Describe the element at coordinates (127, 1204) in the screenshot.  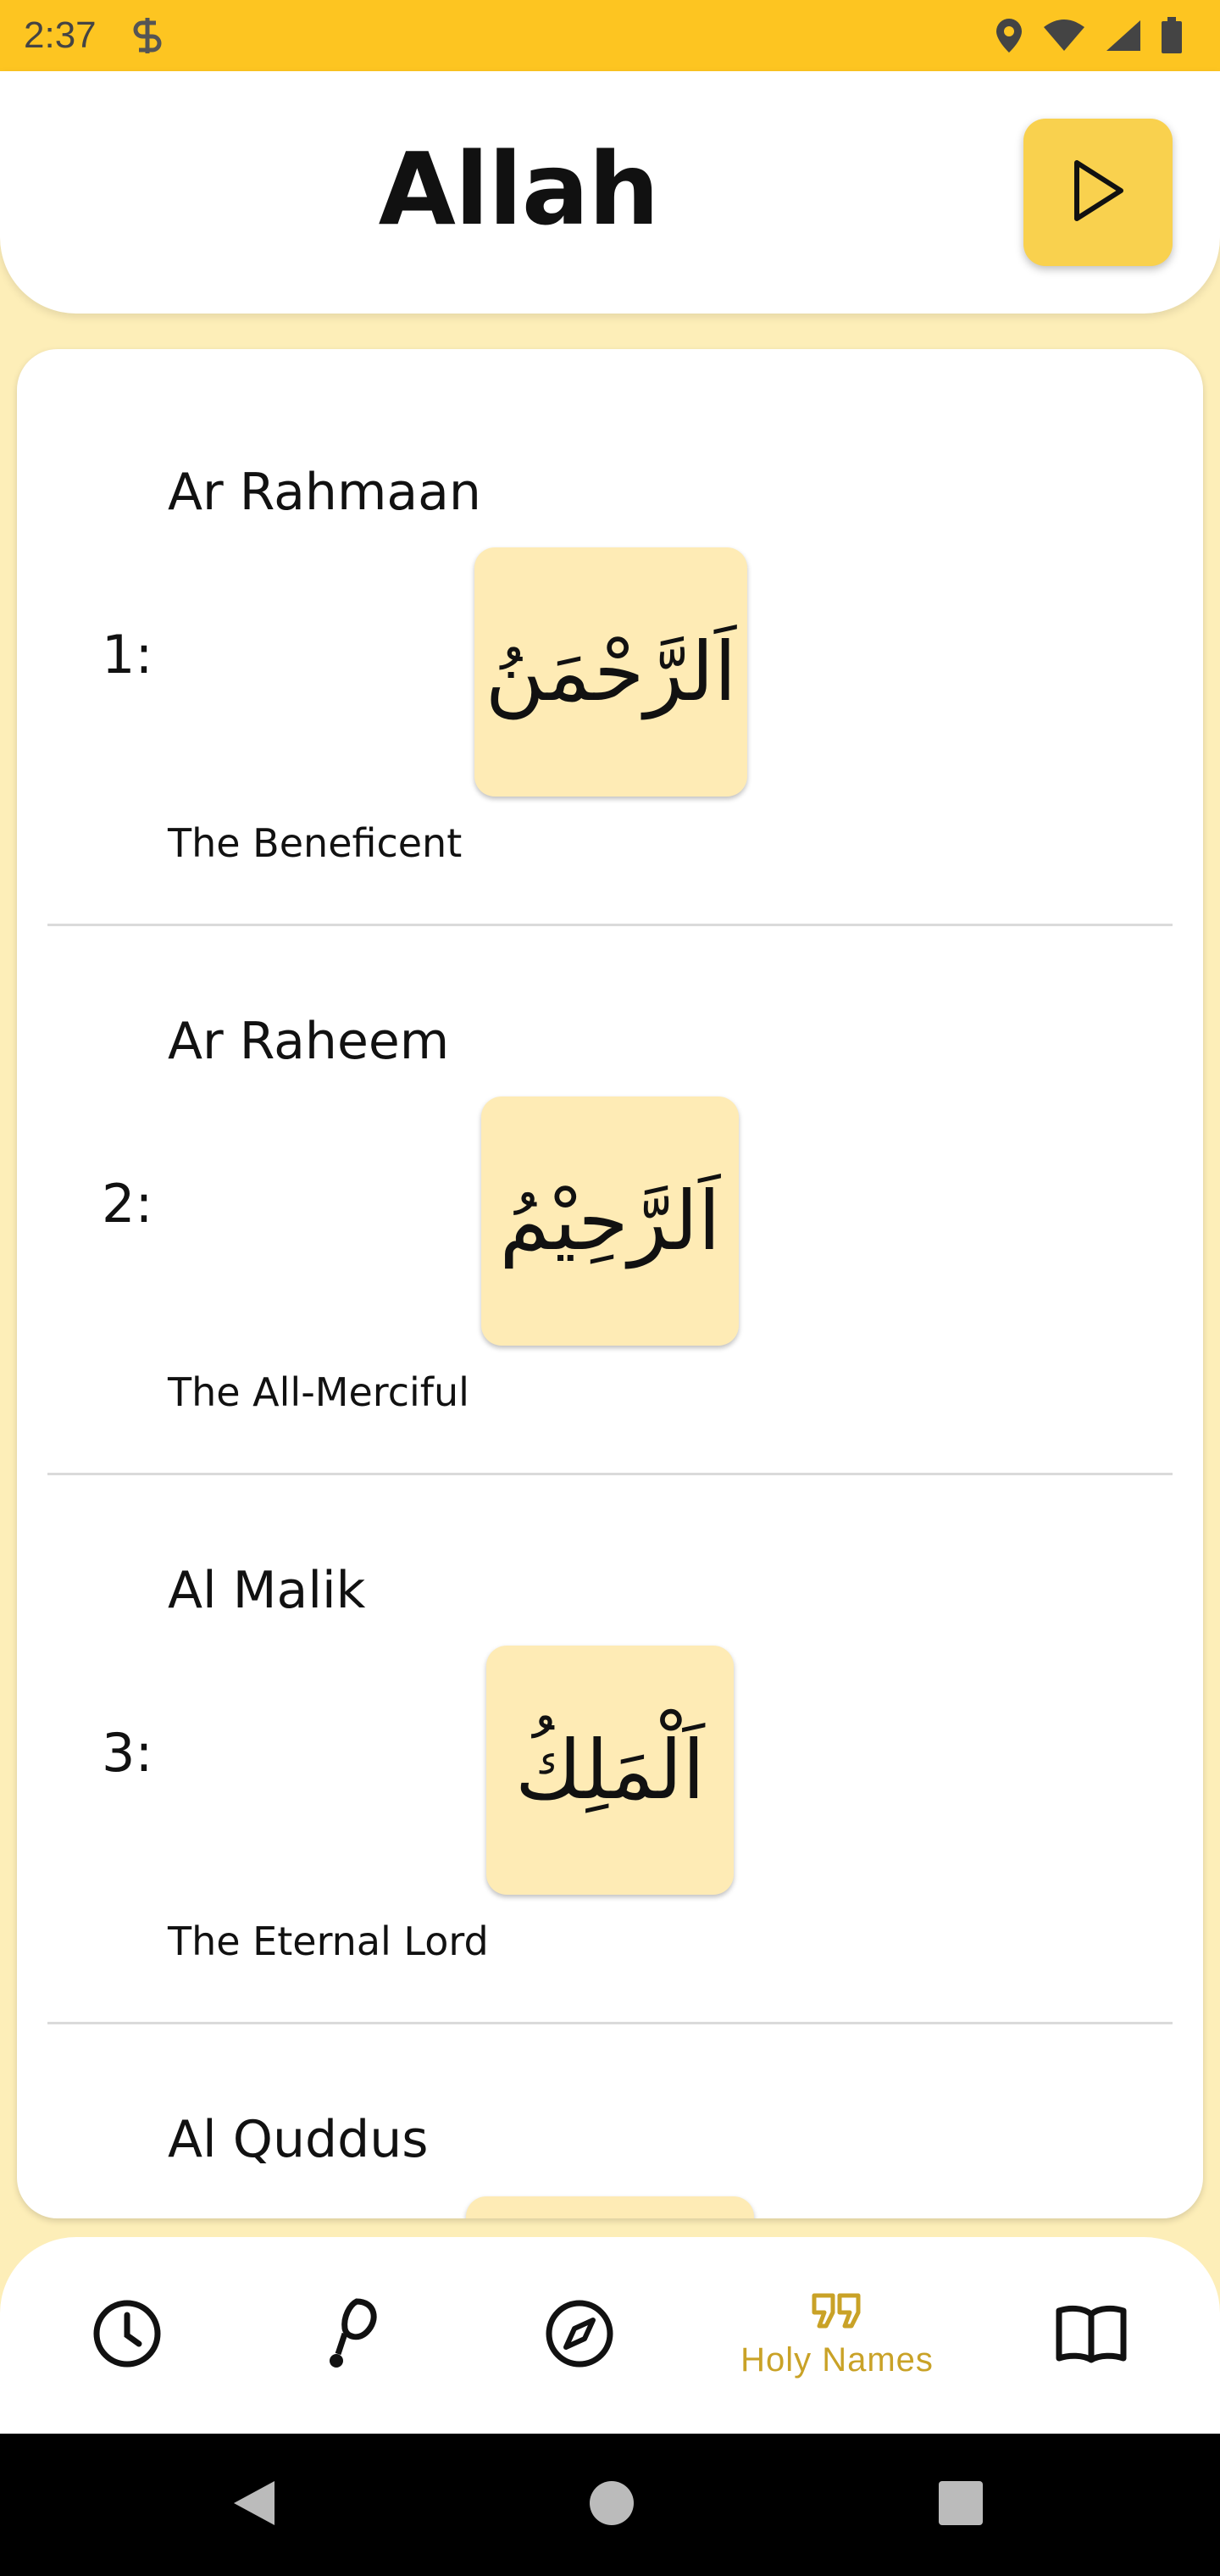
I see `item-number: 2:` at that location.